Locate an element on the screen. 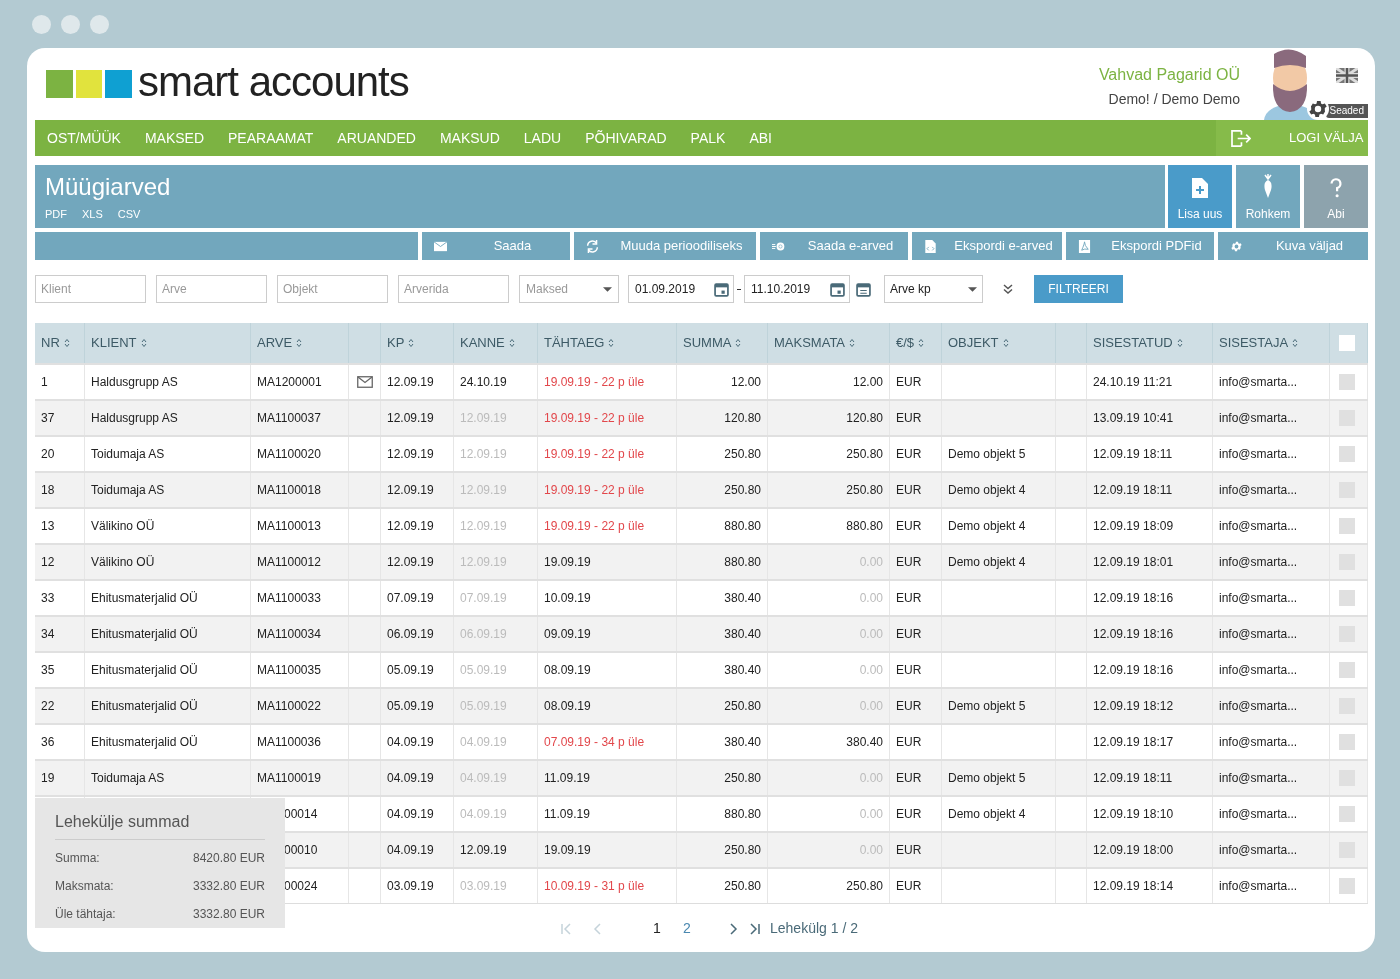 This screenshot has height=979, width=1400. page-link: 2 is located at coordinates (687, 928).